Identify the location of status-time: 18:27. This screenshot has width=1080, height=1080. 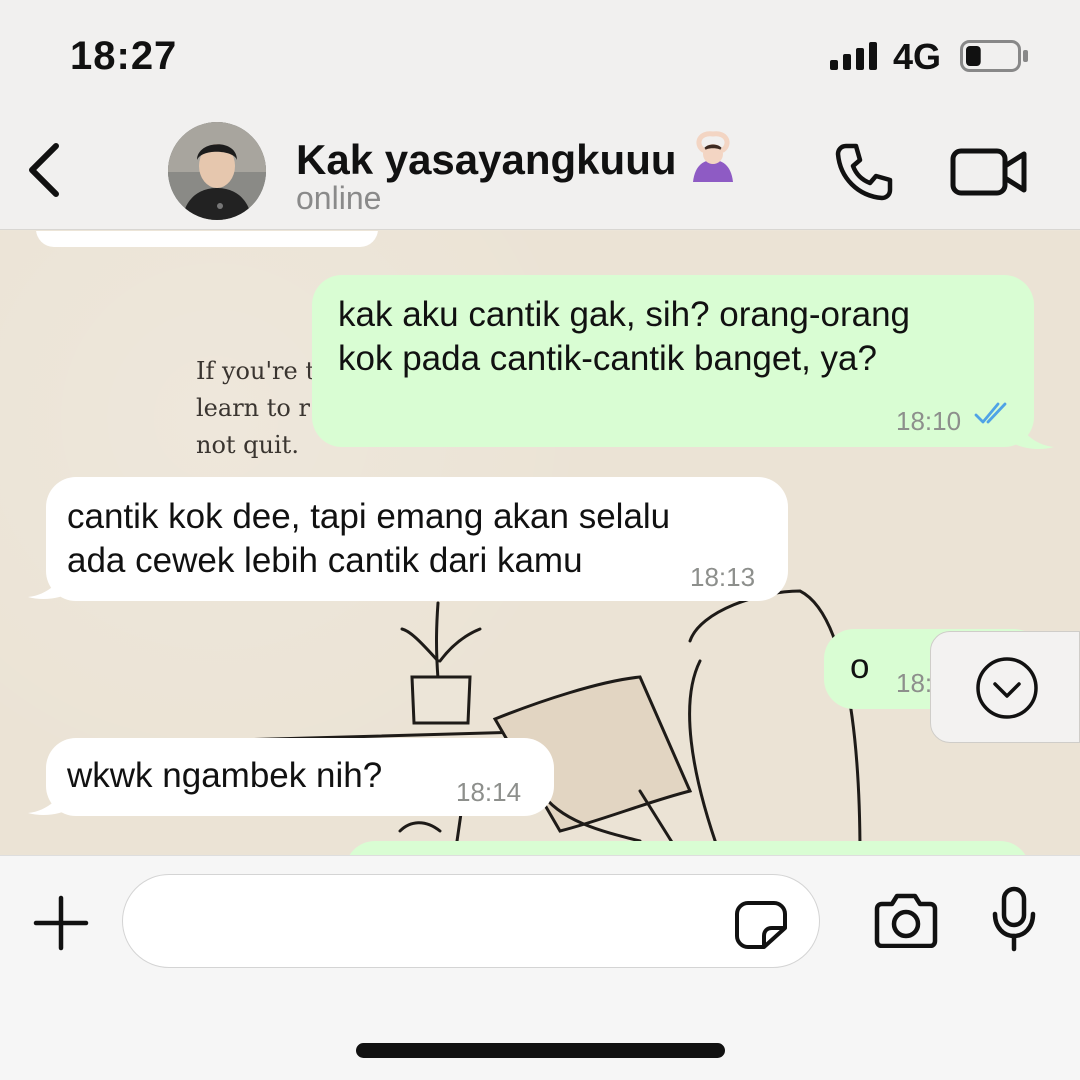
(124, 56).